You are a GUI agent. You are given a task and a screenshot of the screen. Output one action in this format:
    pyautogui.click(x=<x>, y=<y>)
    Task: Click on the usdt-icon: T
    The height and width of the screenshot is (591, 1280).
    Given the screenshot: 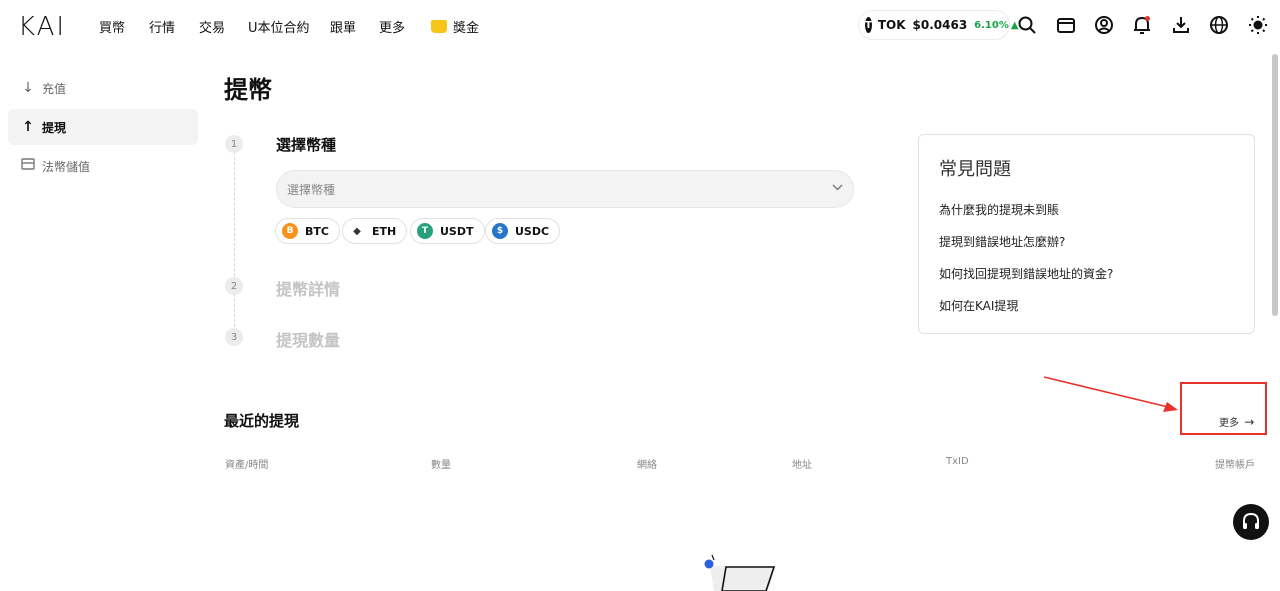 What is the action you would take?
    pyautogui.click(x=425, y=231)
    